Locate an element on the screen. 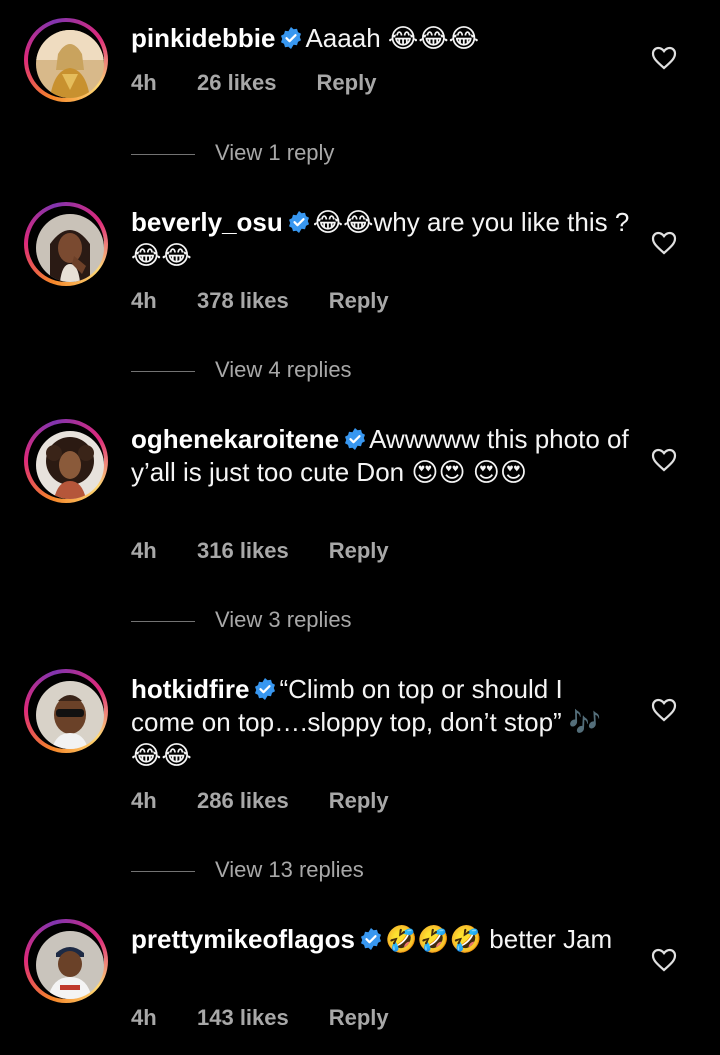 The height and width of the screenshot is (1055, 720). view-replies-link: View 1 reply is located at coordinates (232, 153).